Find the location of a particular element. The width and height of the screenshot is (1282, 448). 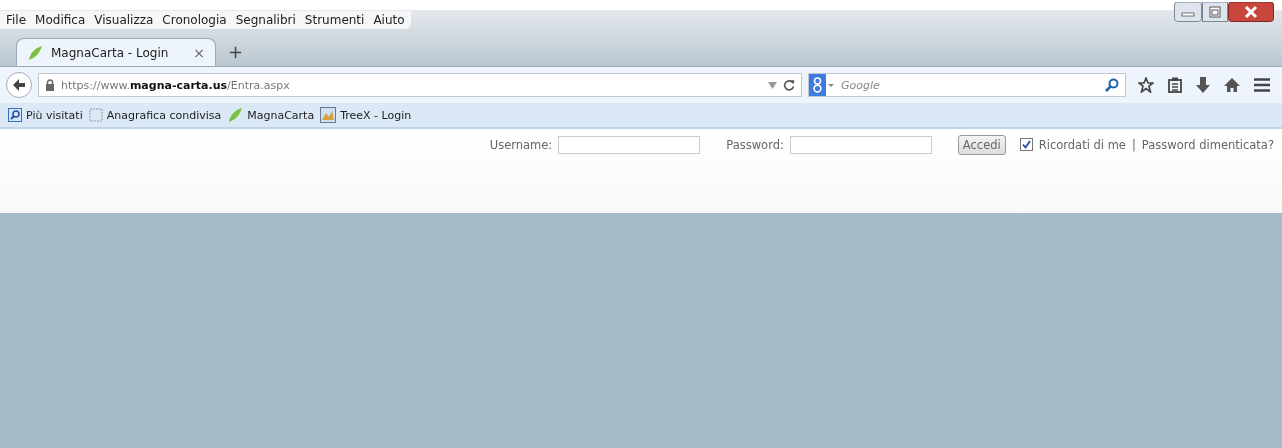

login-button: Accedi is located at coordinates (981, 145).